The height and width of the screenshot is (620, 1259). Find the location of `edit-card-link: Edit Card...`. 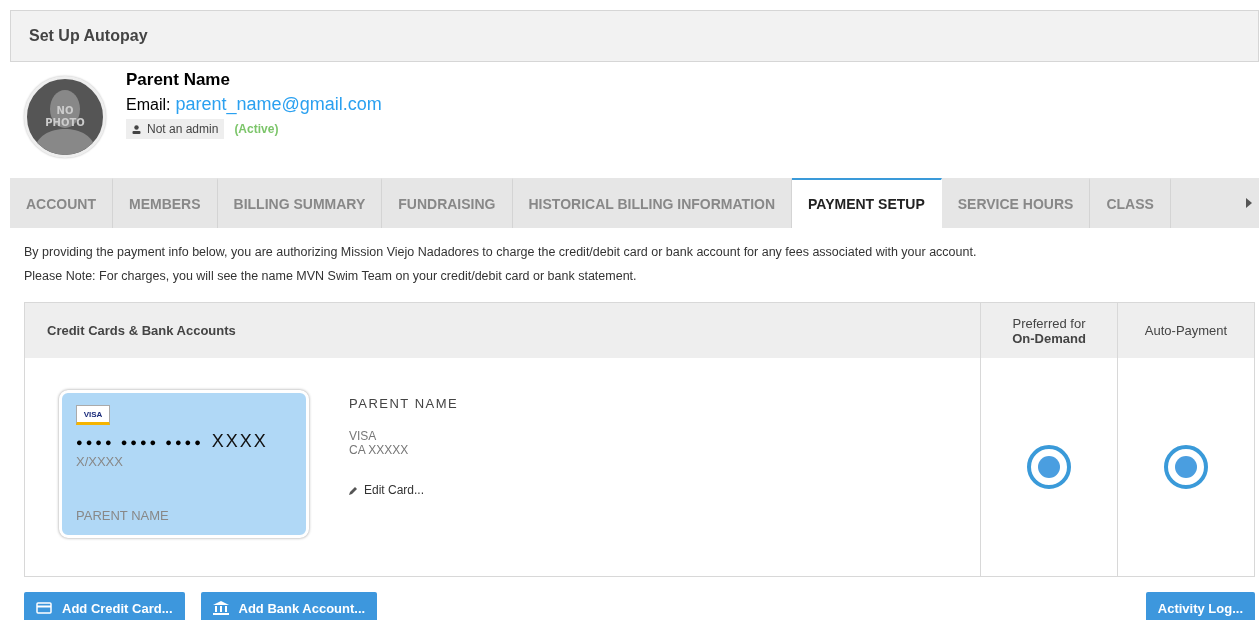

edit-card-link: Edit Card... is located at coordinates (404, 490).